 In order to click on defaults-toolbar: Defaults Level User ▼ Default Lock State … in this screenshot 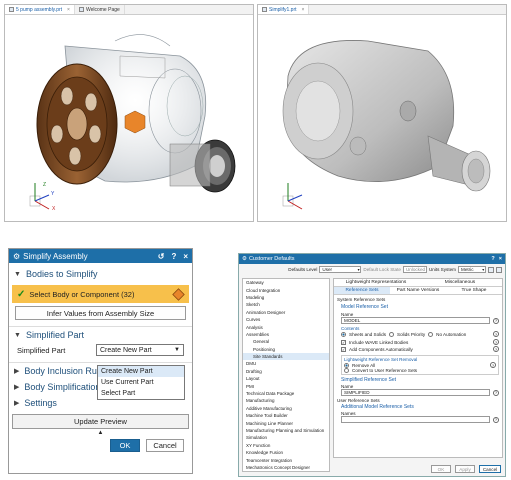, I will do `click(372, 269)`.